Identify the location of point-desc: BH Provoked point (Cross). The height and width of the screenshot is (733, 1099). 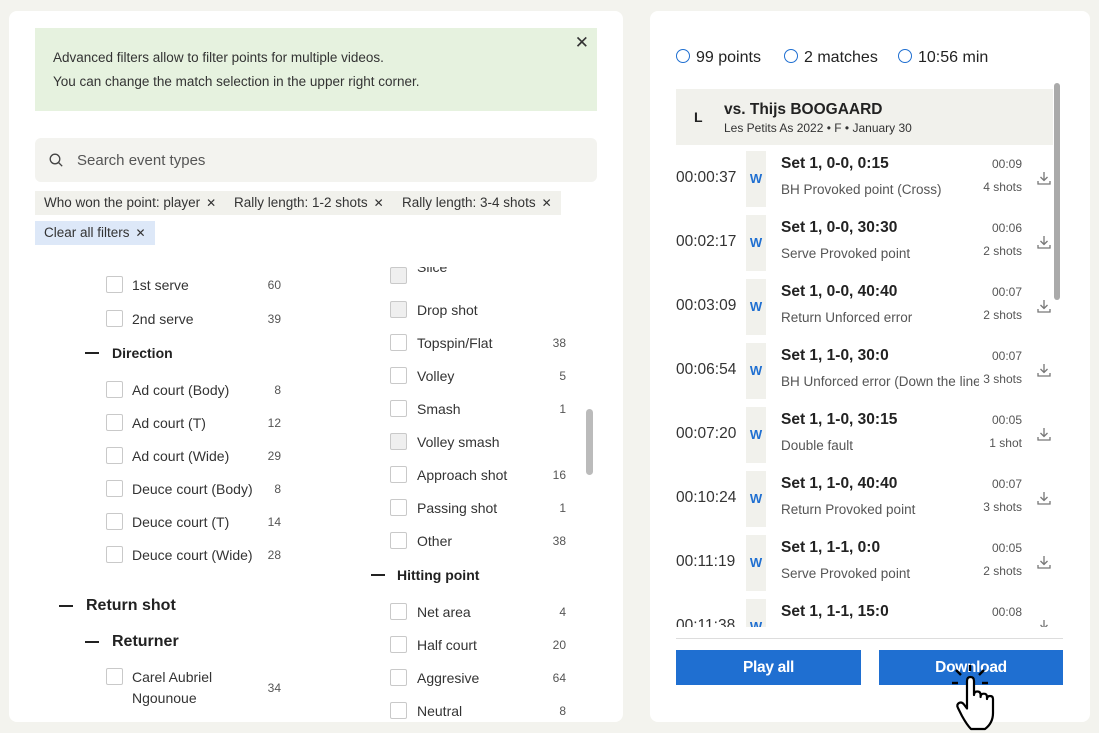
(861, 189).